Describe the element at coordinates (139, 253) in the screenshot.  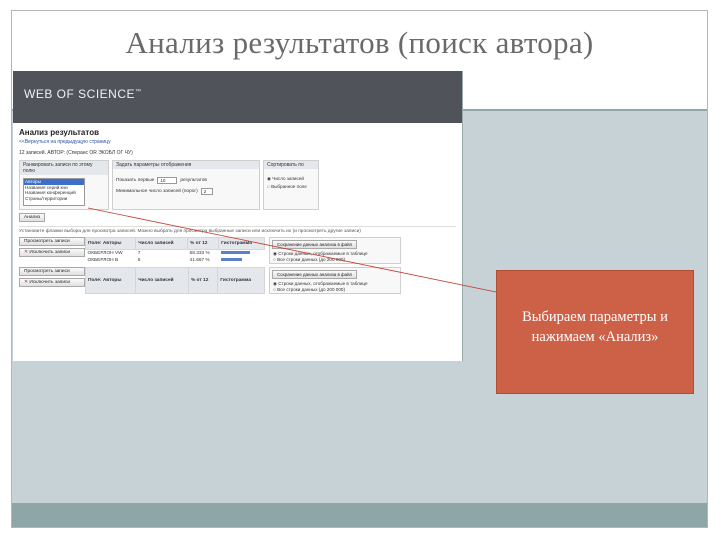
I see `row-count: 7` at that location.